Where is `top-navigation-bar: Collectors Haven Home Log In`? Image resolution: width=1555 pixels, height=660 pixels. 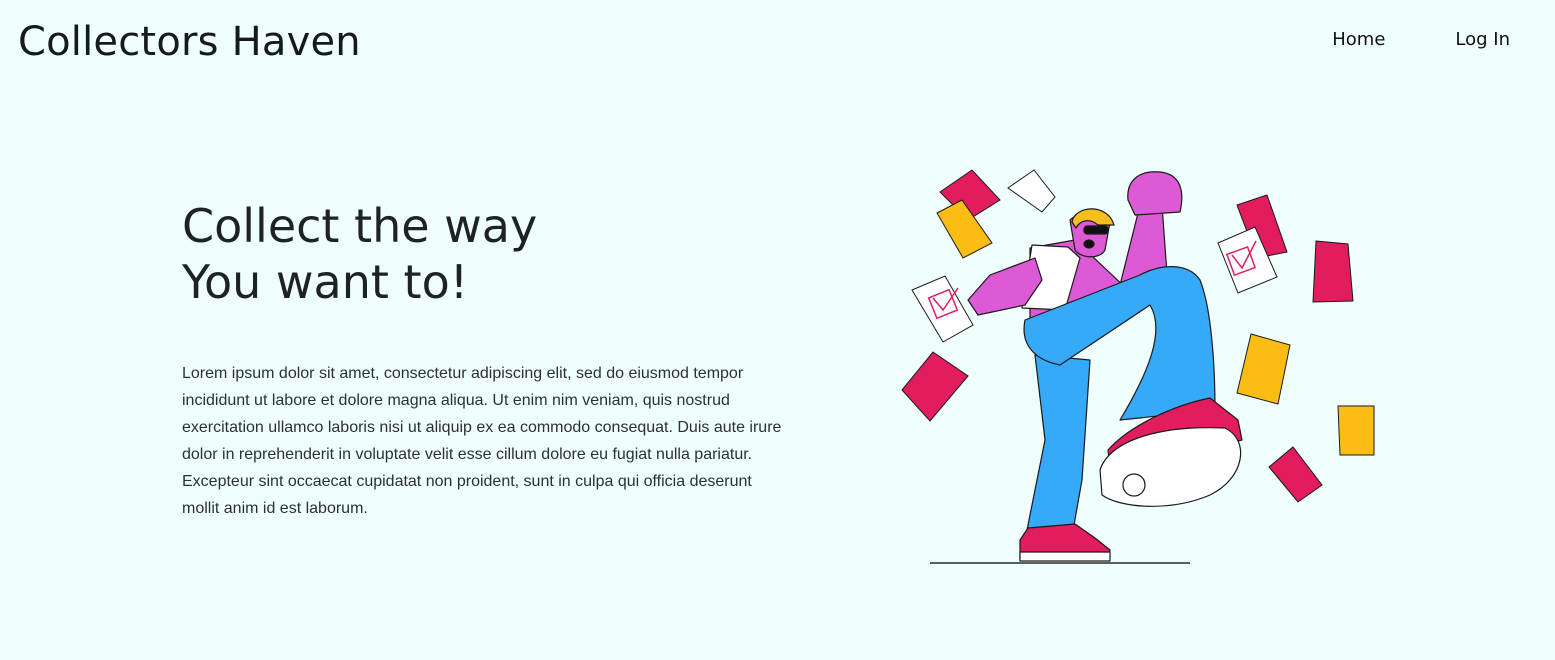 top-navigation-bar: Collectors Haven Home Log In is located at coordinates (777, 42).